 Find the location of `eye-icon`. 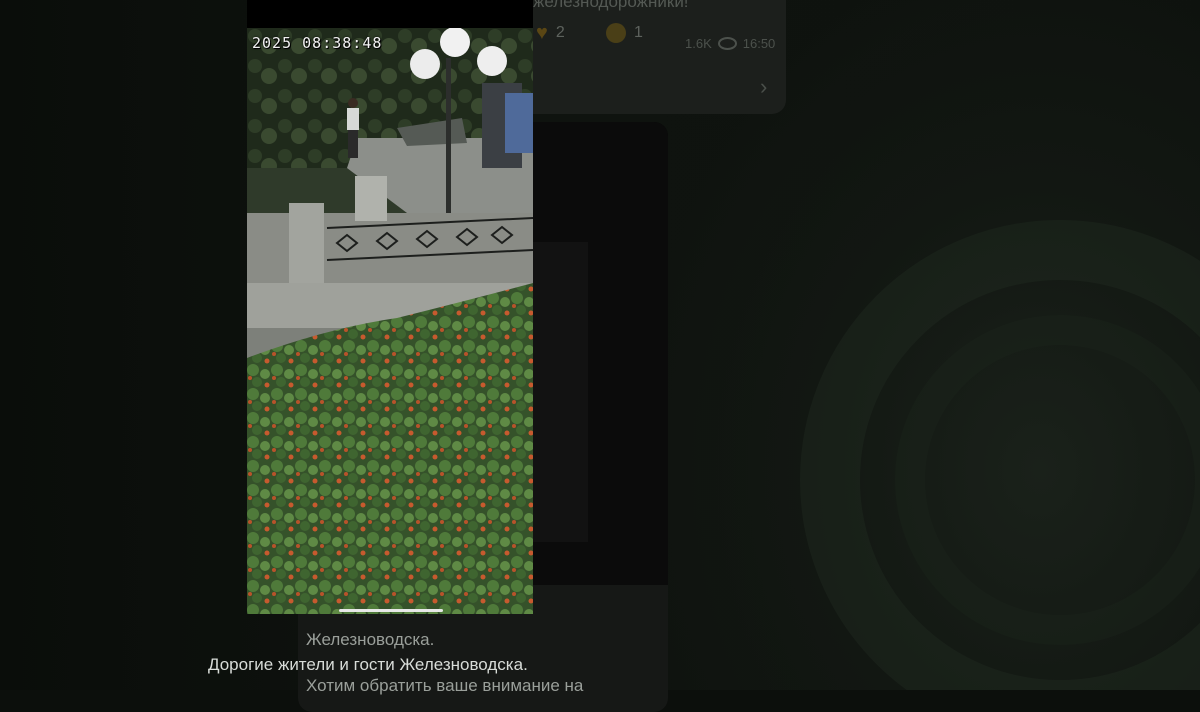

eye-icon is located at coordinates (727, 43).